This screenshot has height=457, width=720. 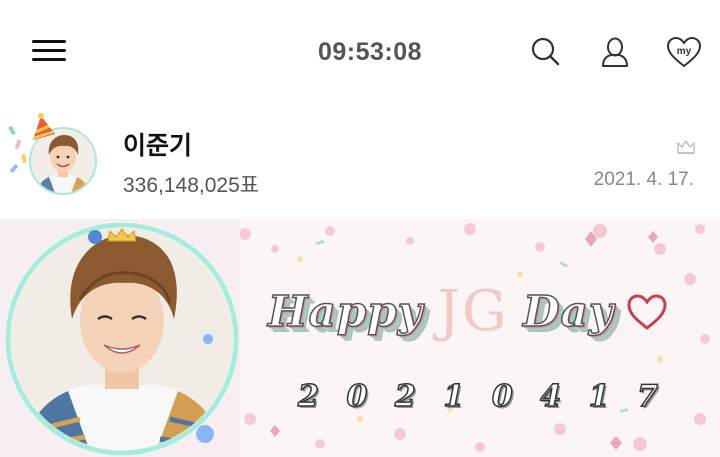 What do you see at coordinates (546, 52) in the screenshot?
I see `search-icon` at bounding box center [546, 52].